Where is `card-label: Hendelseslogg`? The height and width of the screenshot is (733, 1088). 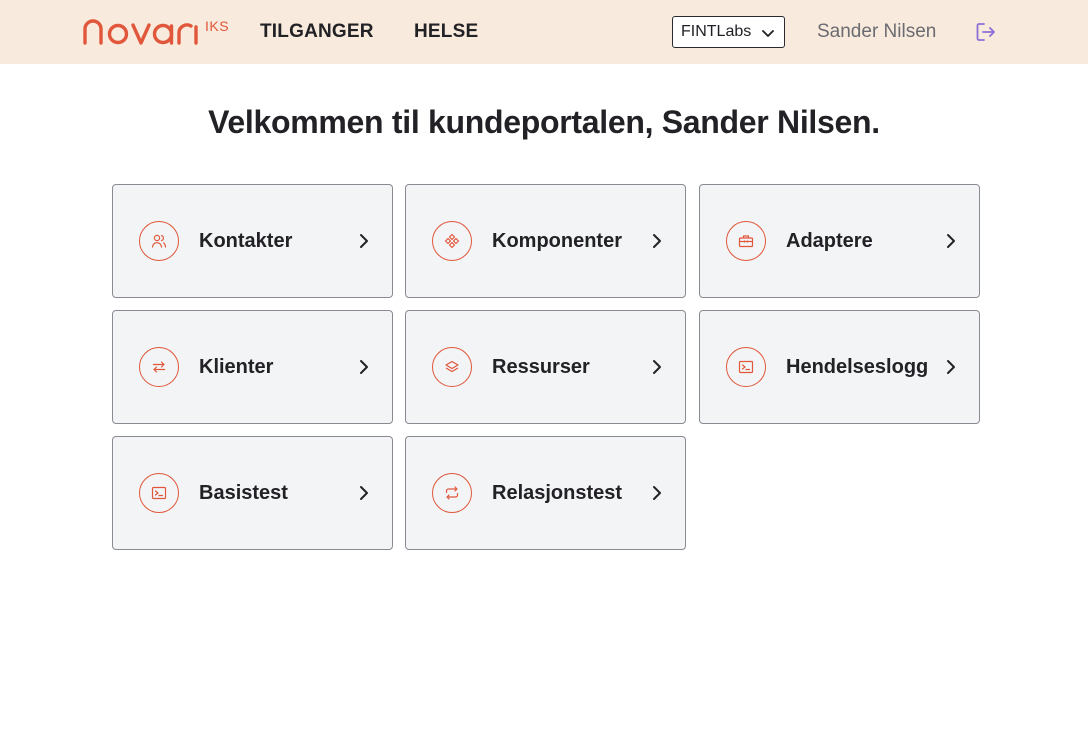
card-label: Hendelseslogg is located at coordinates (857, 367).